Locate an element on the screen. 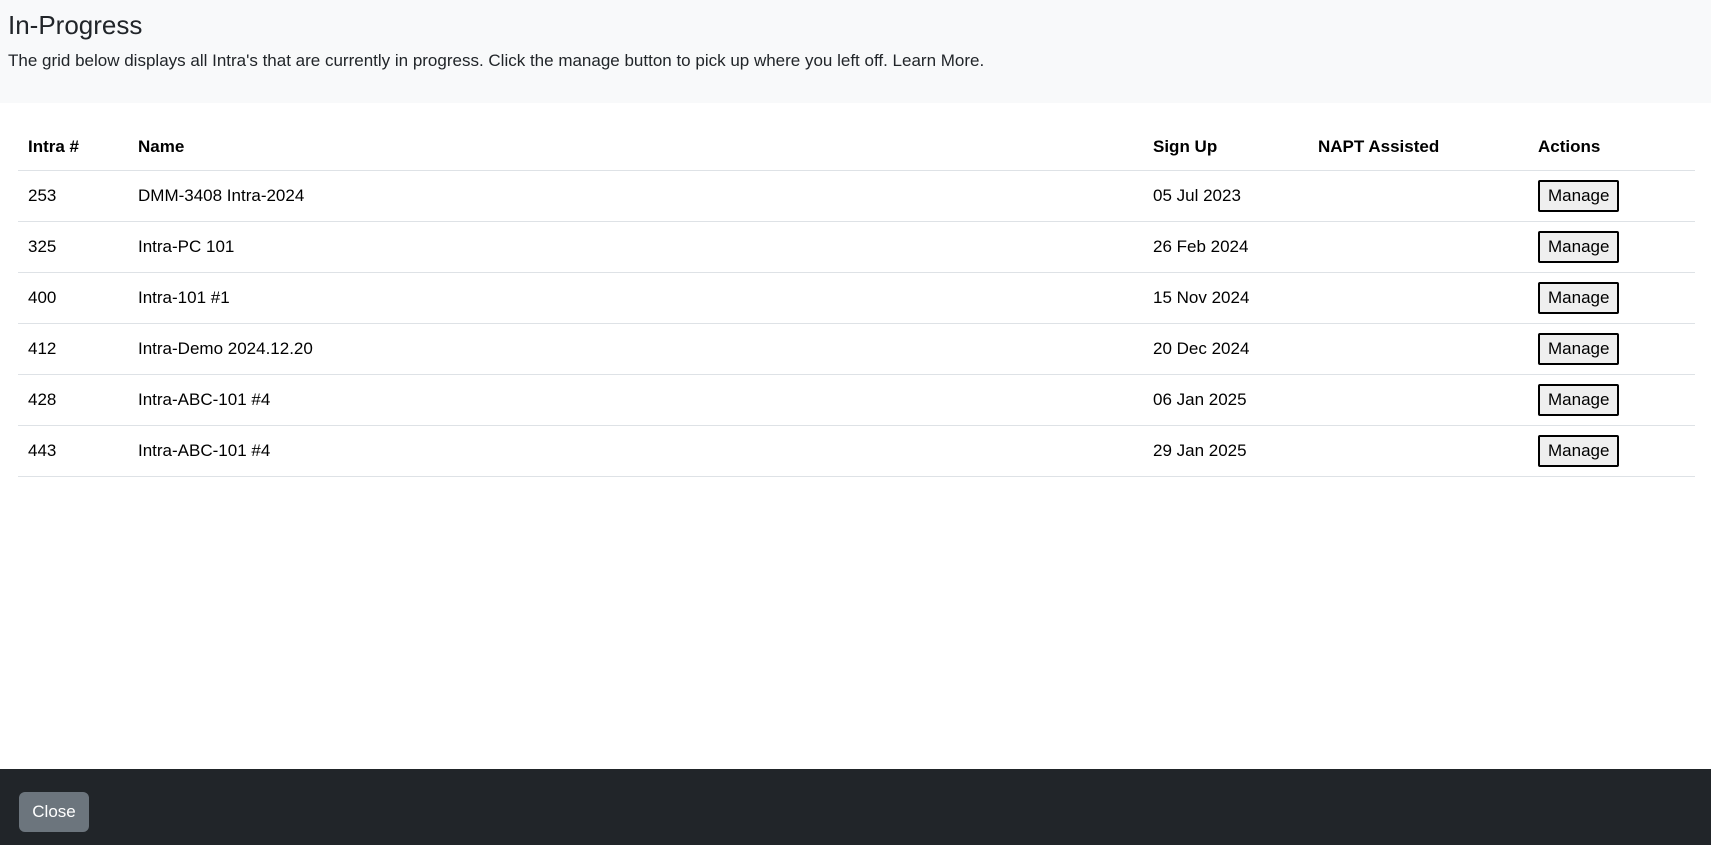 This screenshot has width=1711, height=845. cell-sign-up: 15 Nov 2024 is located at coordinates (1225, 298).